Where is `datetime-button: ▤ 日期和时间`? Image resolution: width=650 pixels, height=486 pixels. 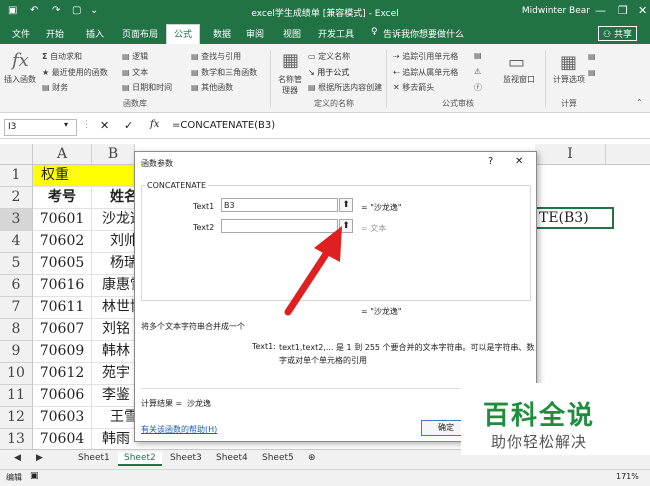 datetime-button: ▤ 日期和时间 is located at coordinates (147, 87).